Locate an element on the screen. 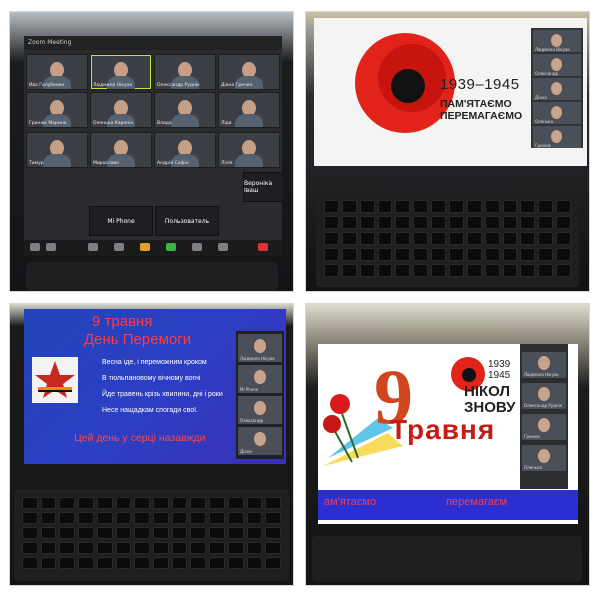 Image resolution: width=600 pixels, height=600 pixels. participant-video-tile: Гринюк Марина is located at coordinates (57, 110).